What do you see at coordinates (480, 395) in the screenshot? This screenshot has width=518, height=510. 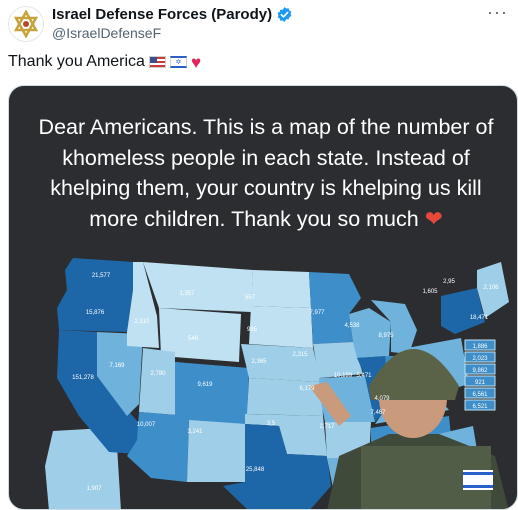 I see `label-east-5: 6,561` at bounding box center [480, 395].